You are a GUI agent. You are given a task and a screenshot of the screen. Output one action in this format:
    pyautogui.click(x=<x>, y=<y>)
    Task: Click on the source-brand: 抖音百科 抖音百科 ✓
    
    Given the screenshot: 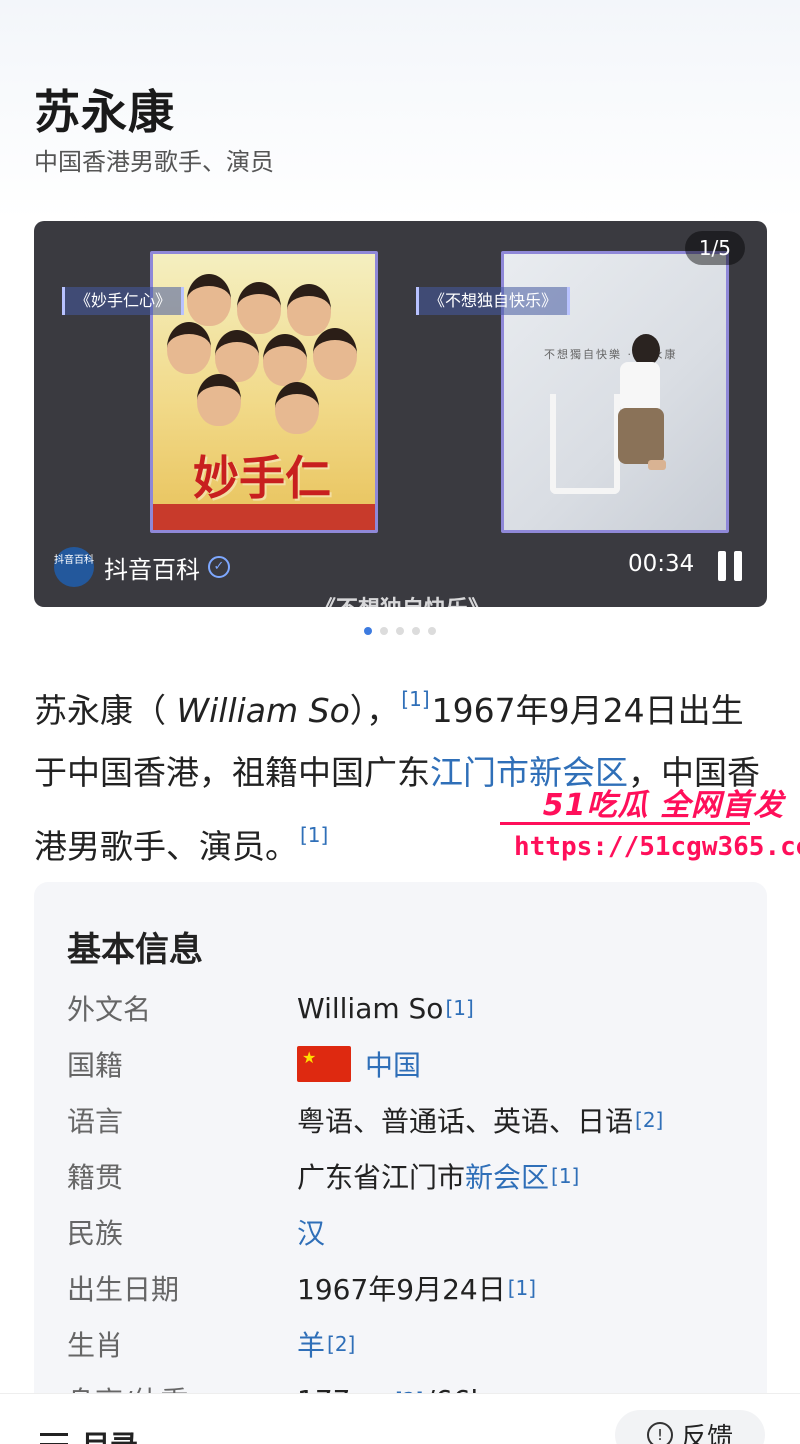 What is the action you would take?
    pyautogui.click(x=142, y=567)
    